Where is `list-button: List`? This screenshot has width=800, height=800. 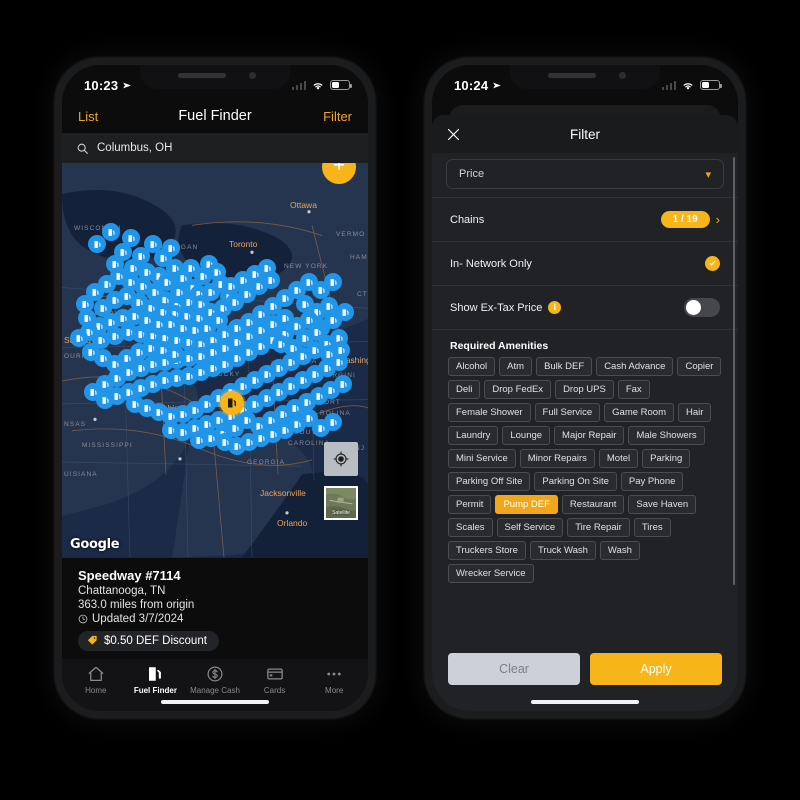
list-button: List is located at coordinates (88, 116).